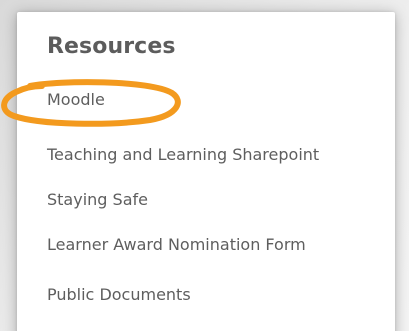 The image size is (409, 331). I want to click on moodle-link: Moodle, so click(76, 99).